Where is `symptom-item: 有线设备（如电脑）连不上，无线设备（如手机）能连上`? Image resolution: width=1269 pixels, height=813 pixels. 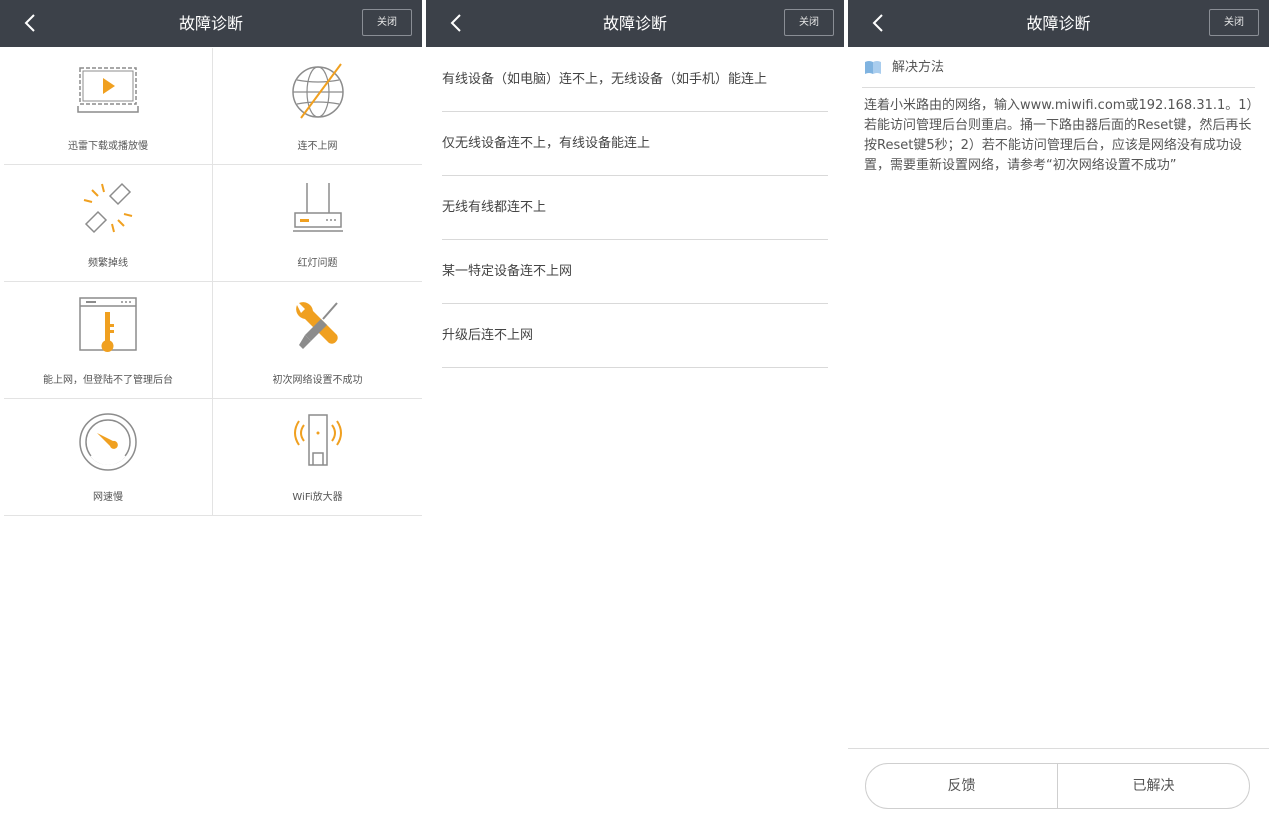 symptom-item: 有线设备（如电脑）连不上，无线设备（如手机）能连上 is located at coordinates (635, 80).